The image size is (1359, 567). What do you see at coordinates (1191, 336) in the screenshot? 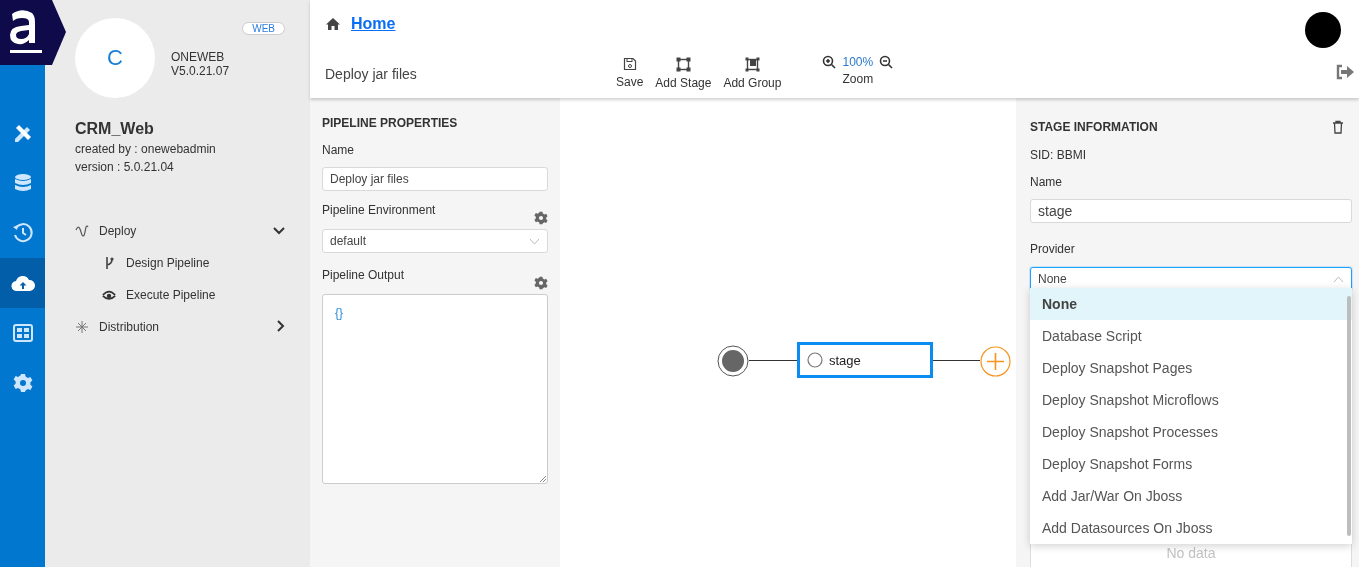
I see `dropdown-option: Database Script` at bounding box center [1191, 336].